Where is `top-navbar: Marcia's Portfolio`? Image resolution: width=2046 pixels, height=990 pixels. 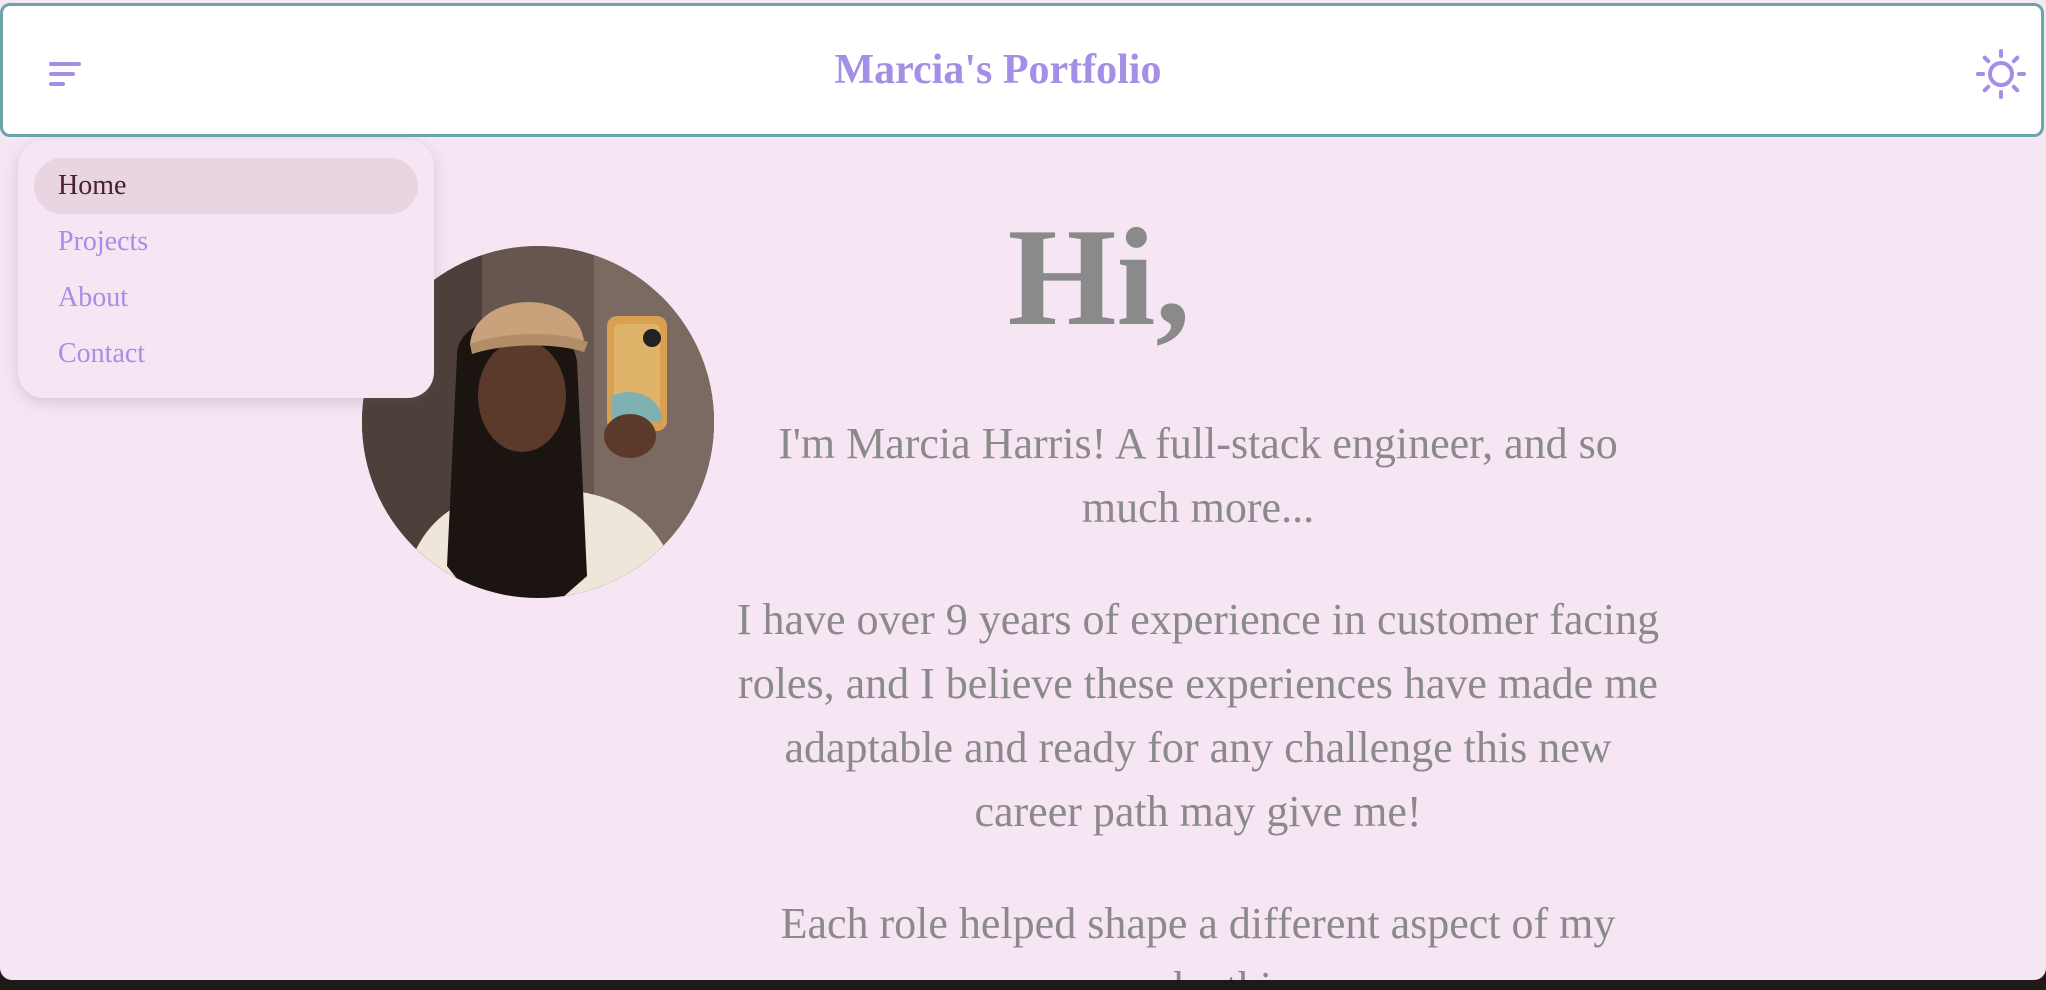 top-navbar: Marcia's Portfolio is located at coordinates (1022, 70).